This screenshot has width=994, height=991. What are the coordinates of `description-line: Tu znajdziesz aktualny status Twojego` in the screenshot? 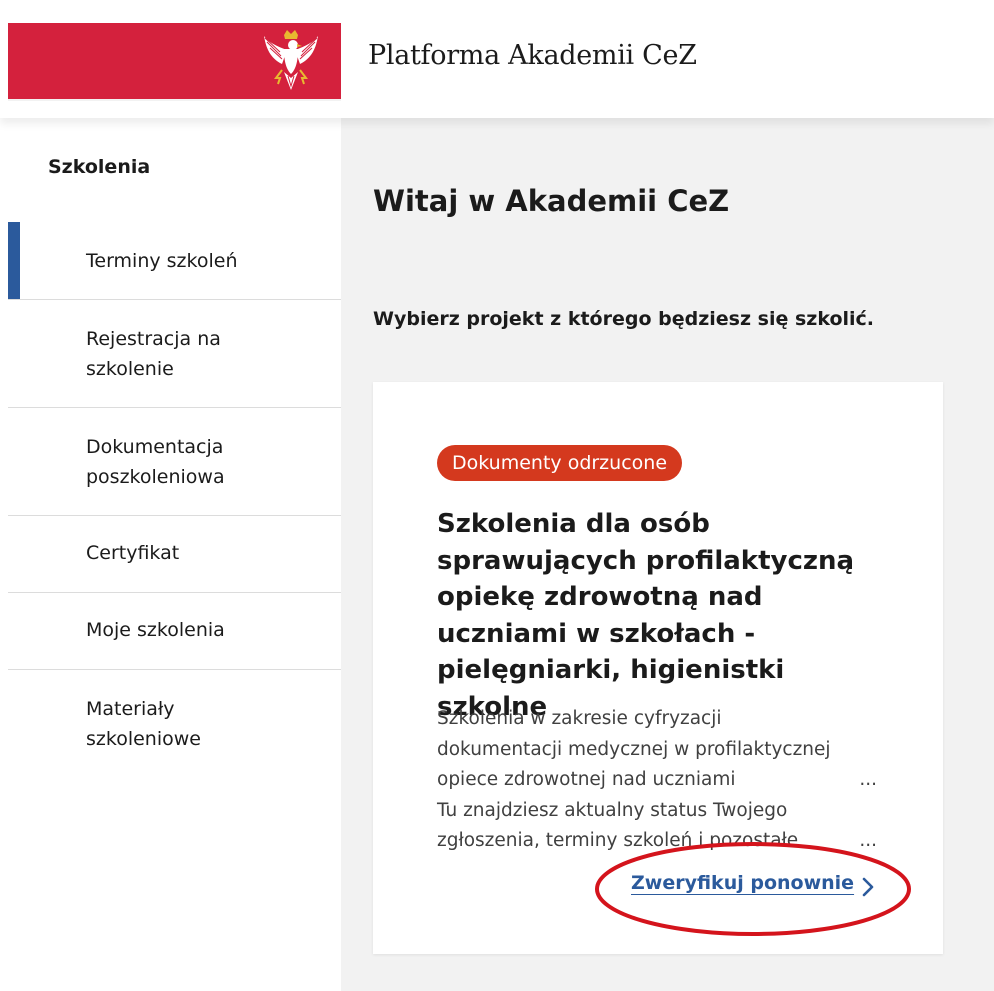 It's located at (612, 810).